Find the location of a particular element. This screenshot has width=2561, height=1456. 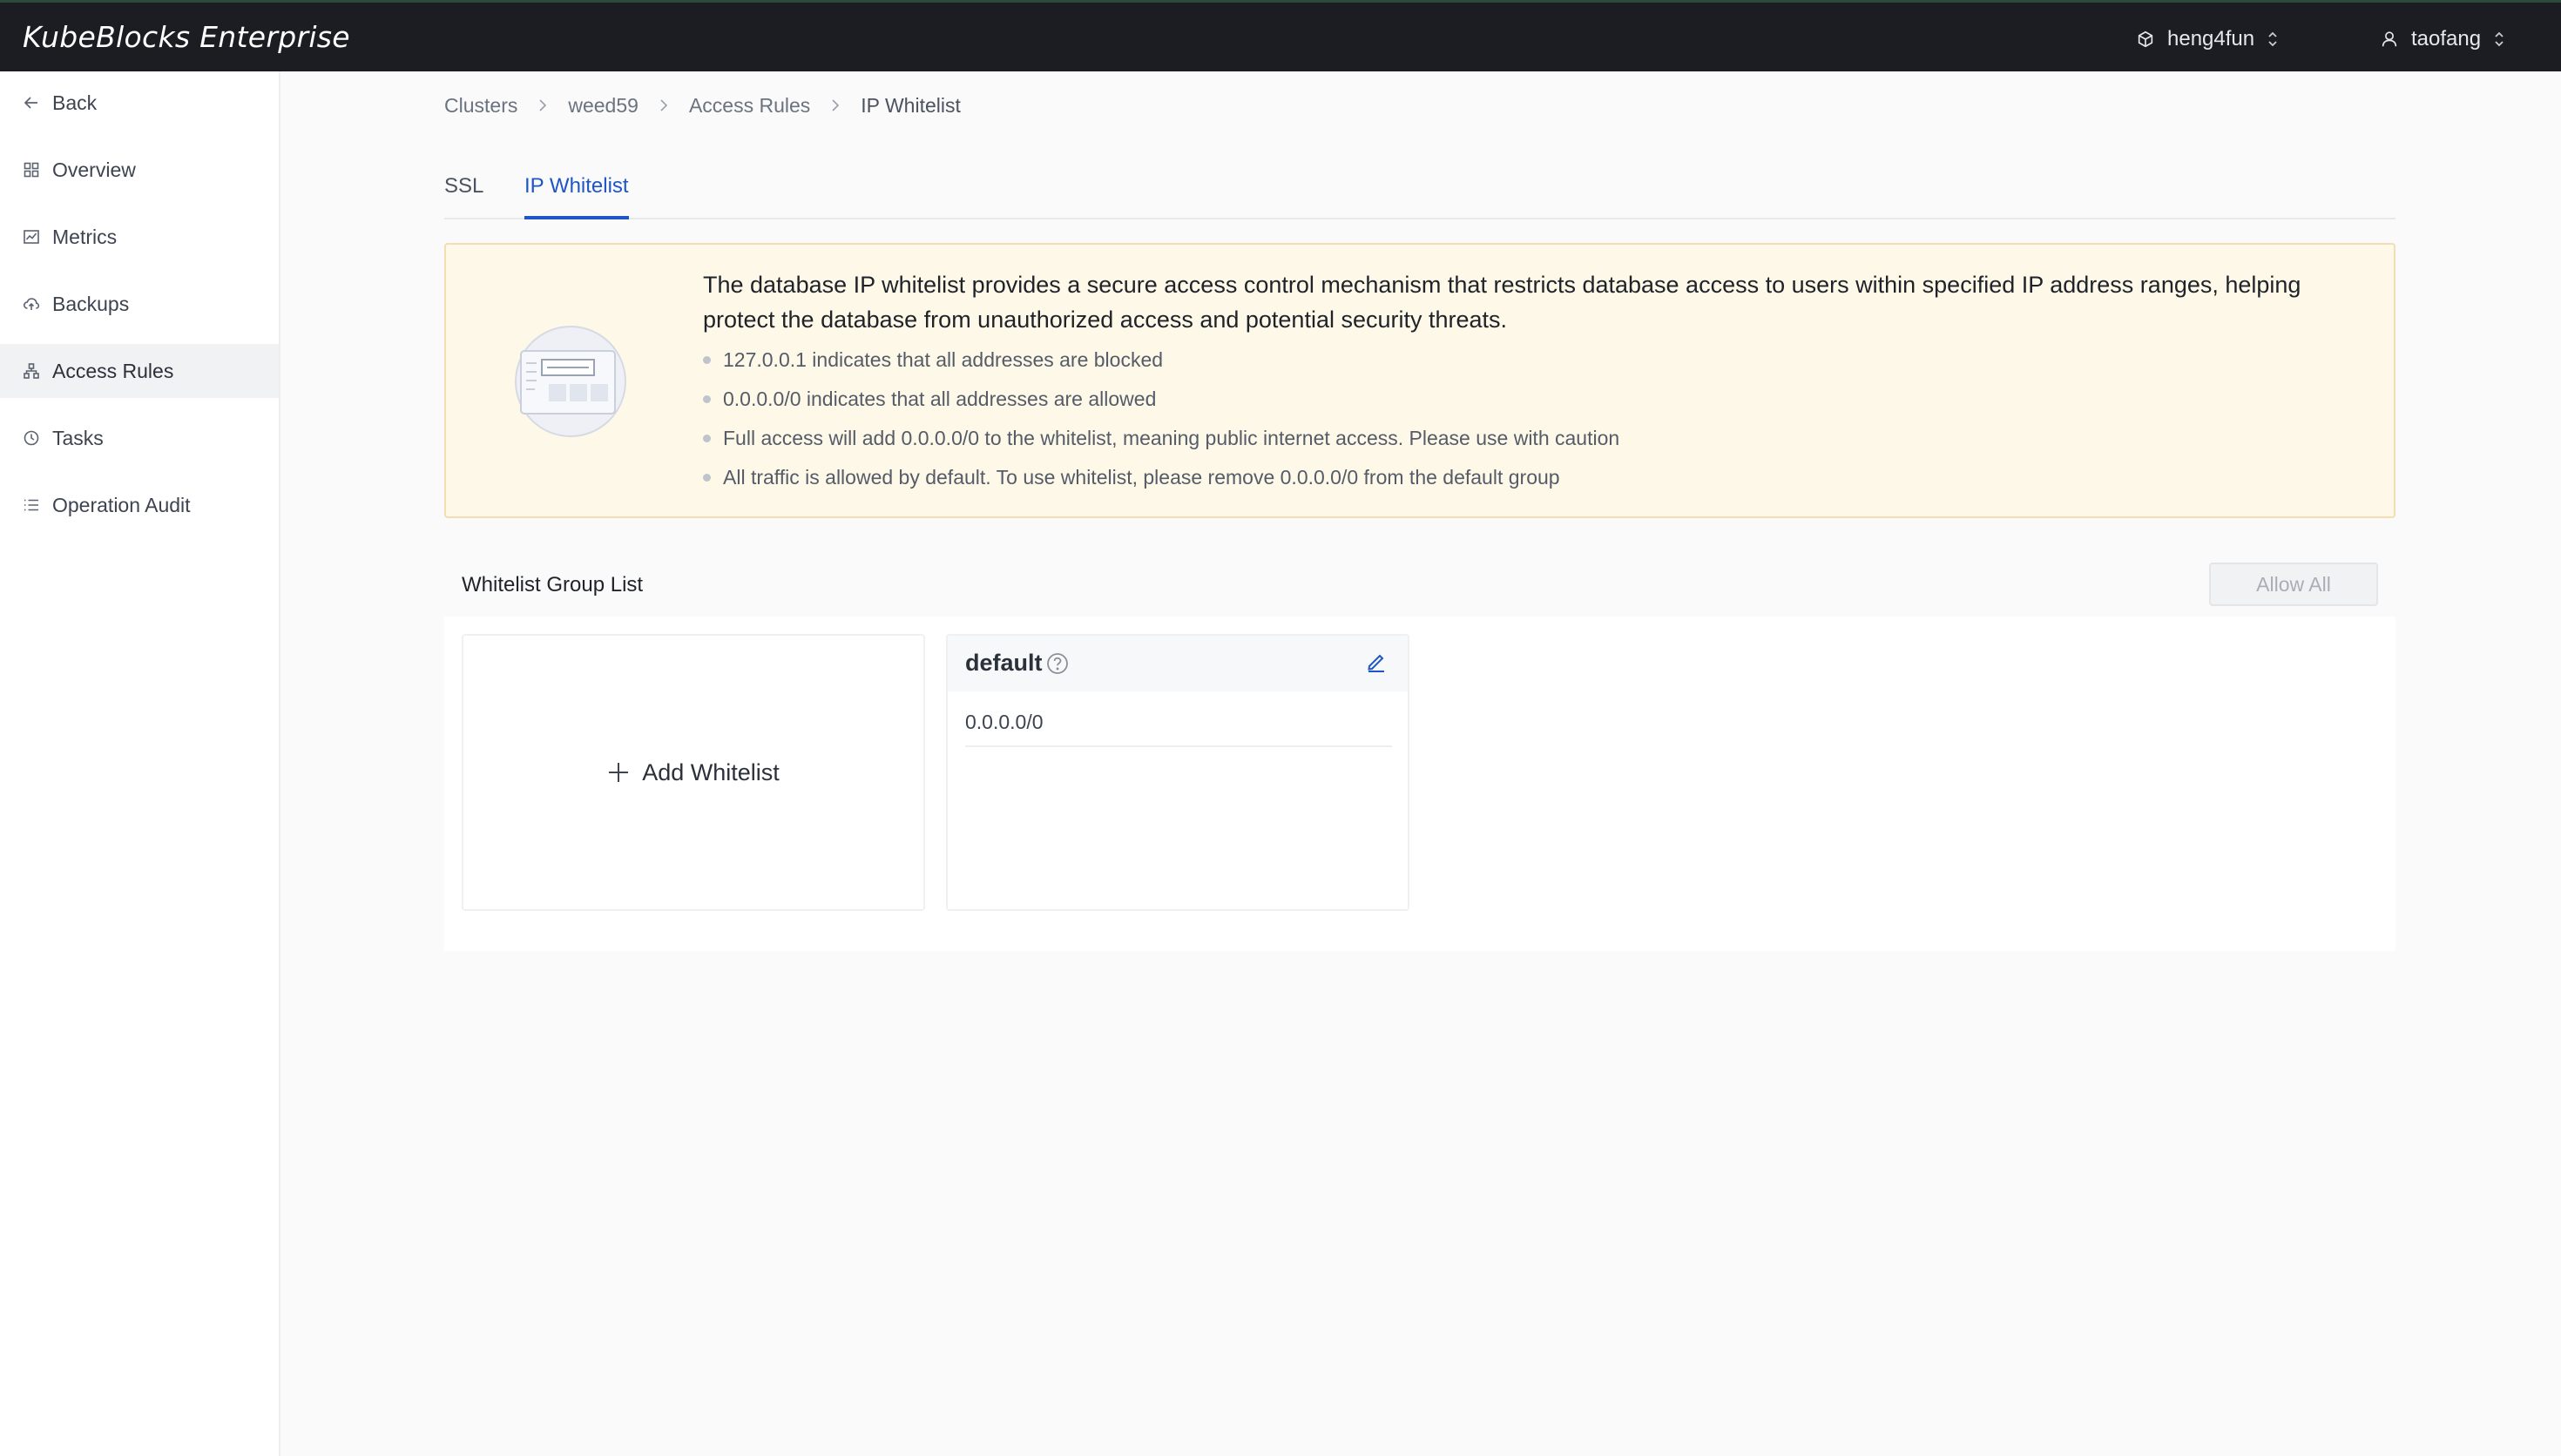

arrow-left-icon is located at coordinates (31, 103).